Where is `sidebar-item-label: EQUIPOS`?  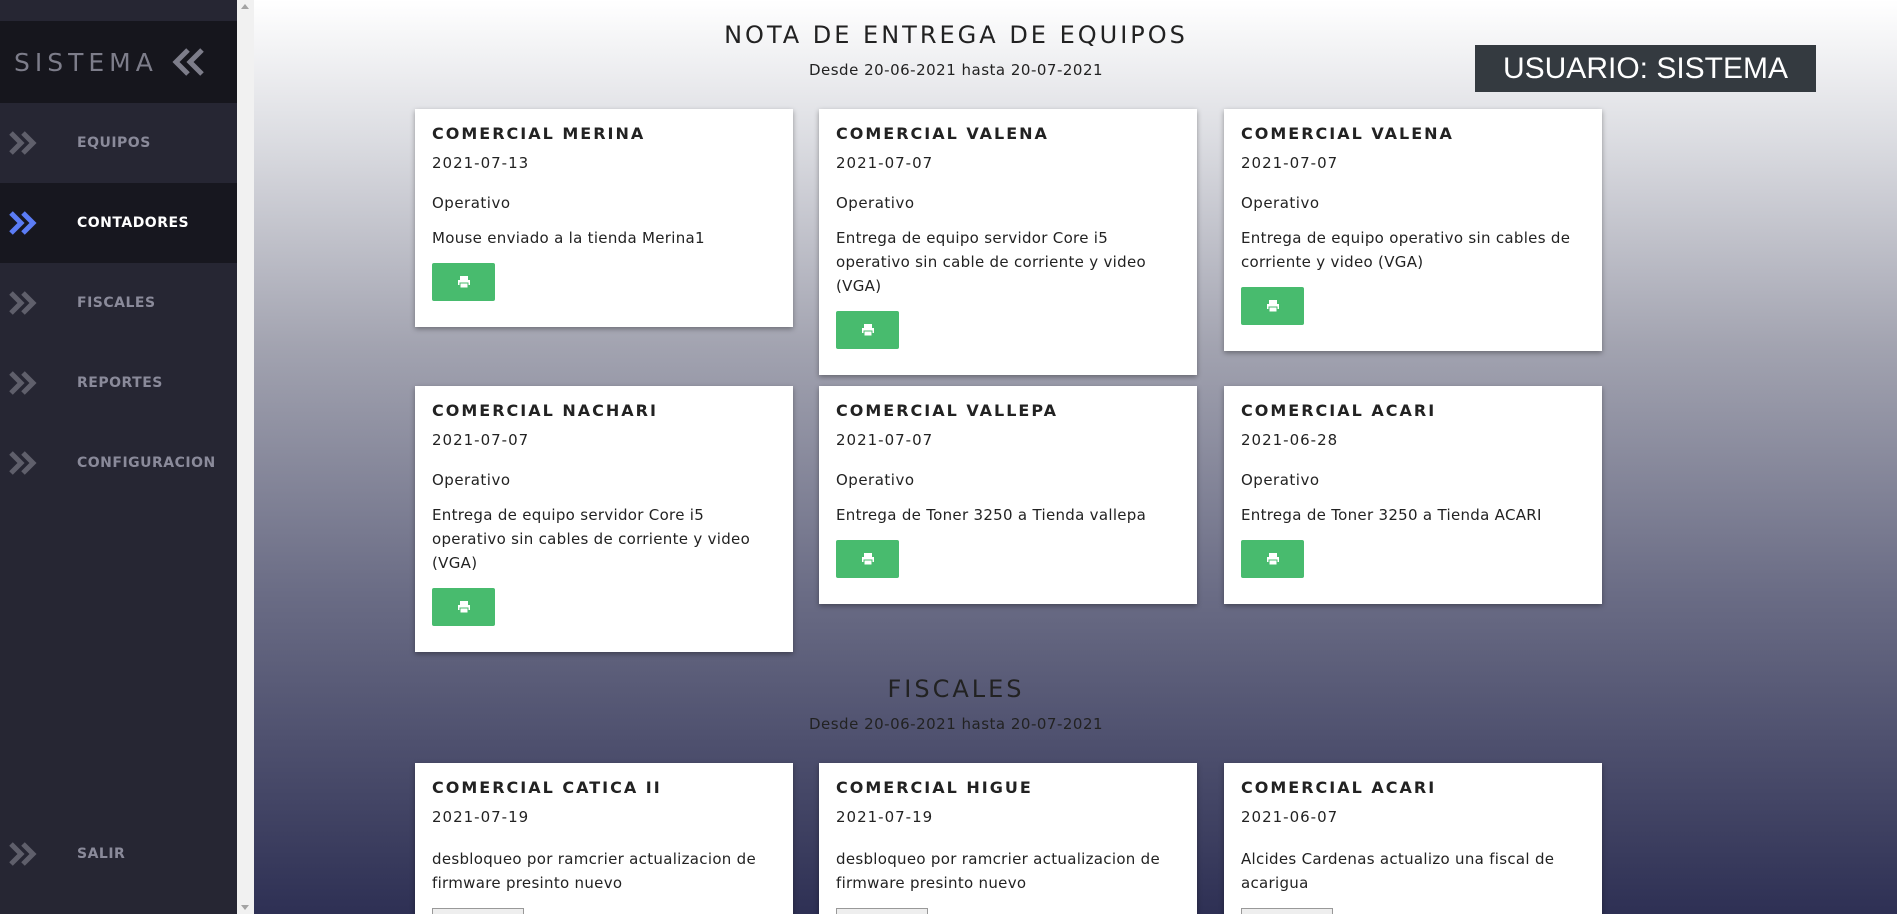
sidebar-item-label: EQUIPOS is located at coordinates (114, 143).